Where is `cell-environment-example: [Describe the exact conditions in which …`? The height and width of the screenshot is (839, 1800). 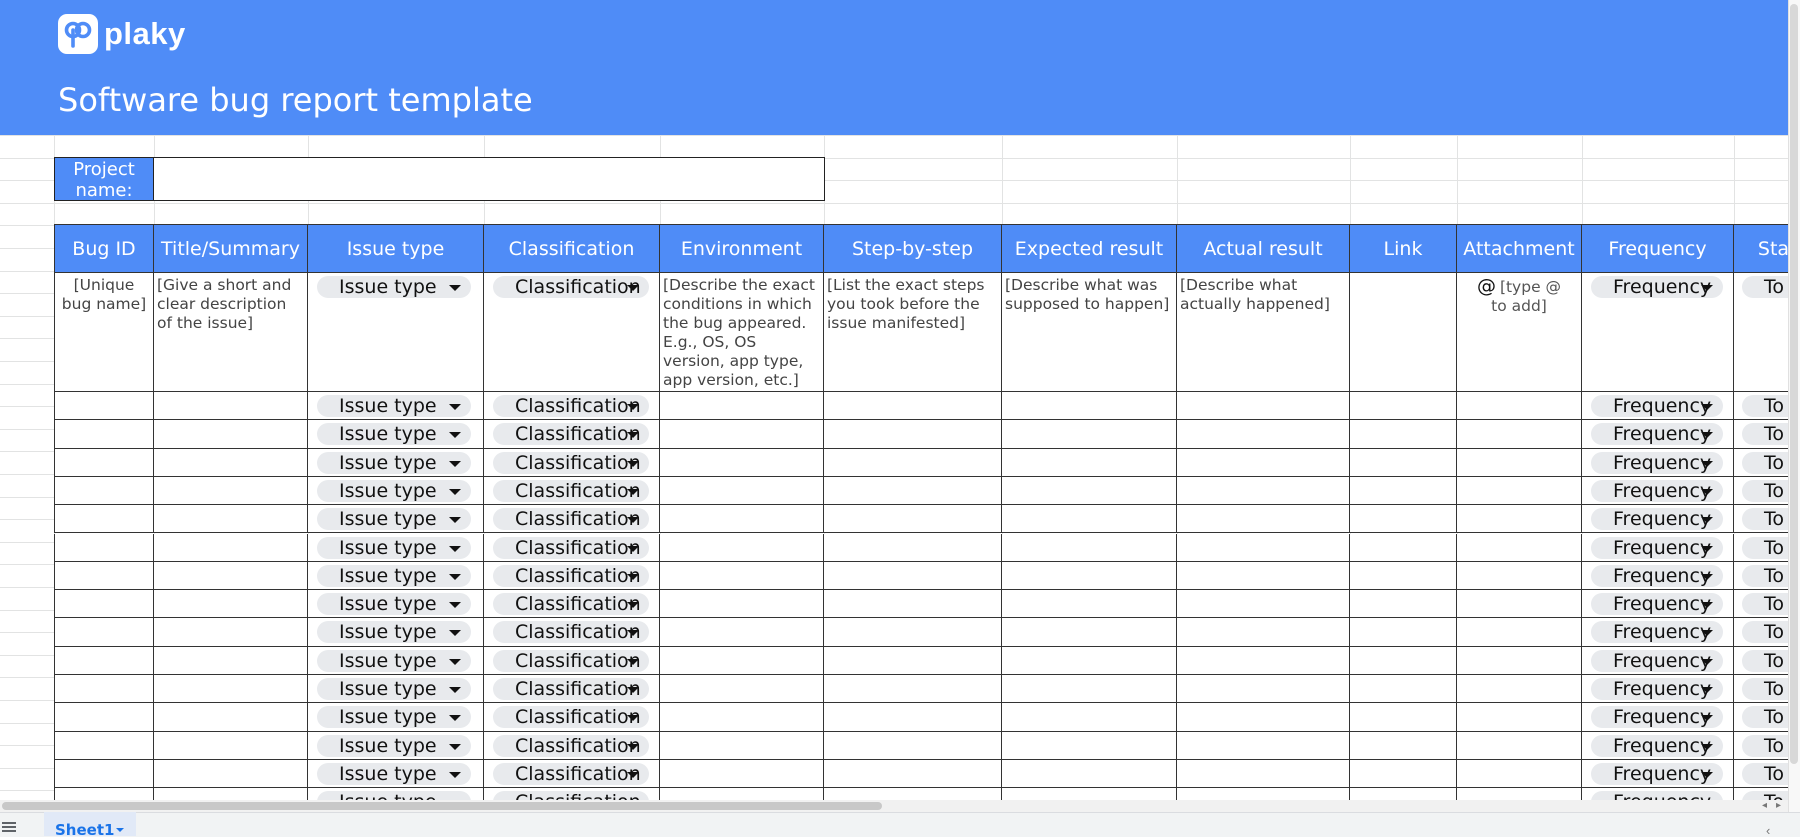
cell-environment-example: [Describe the exact conditions in which … is located at coordinates (742, 332).